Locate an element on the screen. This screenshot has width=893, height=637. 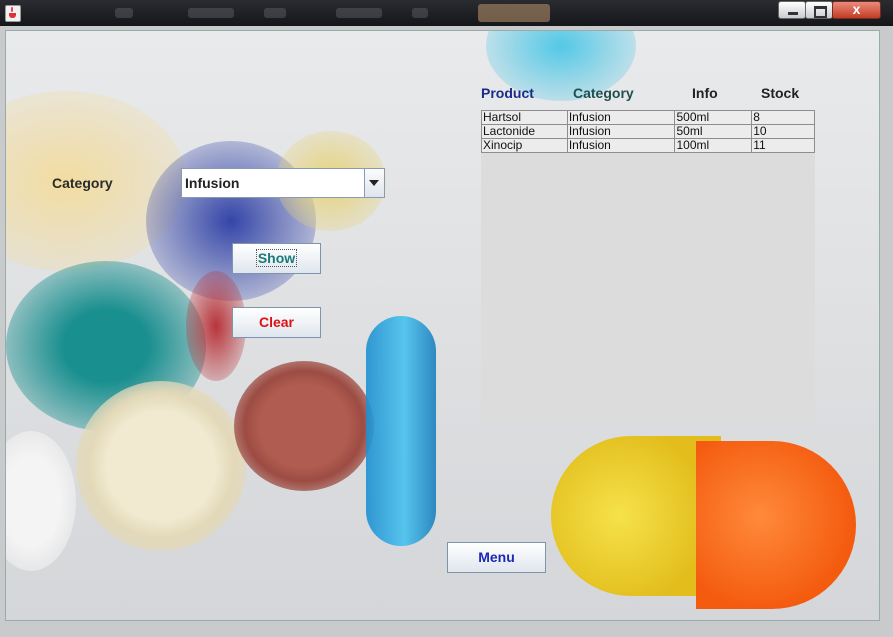
show-button: Show is located at coordinates (276, 258).